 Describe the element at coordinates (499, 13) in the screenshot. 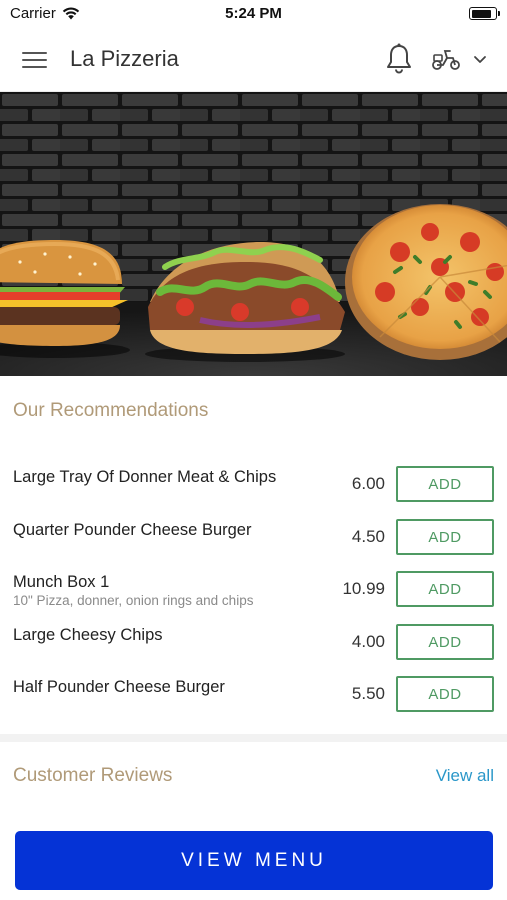

I see `battery-nub` at that location.